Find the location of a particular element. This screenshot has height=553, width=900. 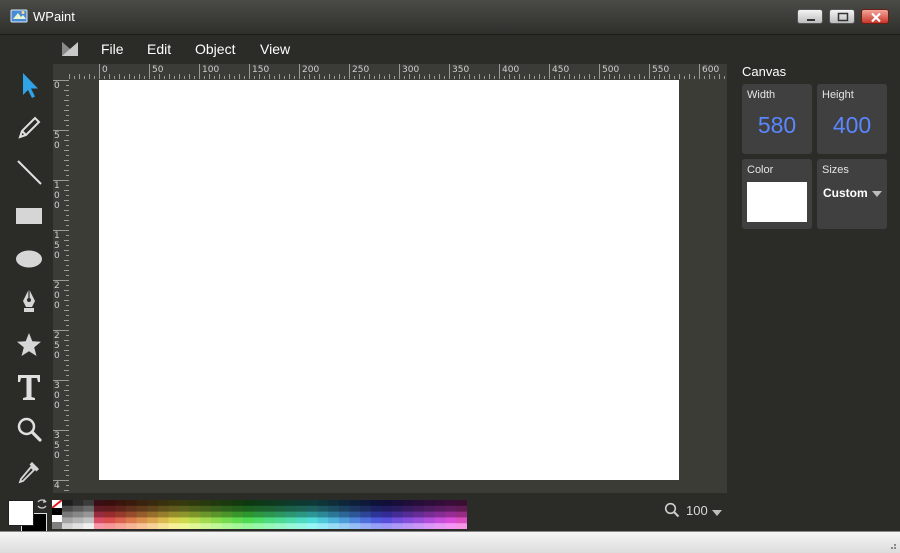

resize-grip-icon is located at coordinates (892, 545).